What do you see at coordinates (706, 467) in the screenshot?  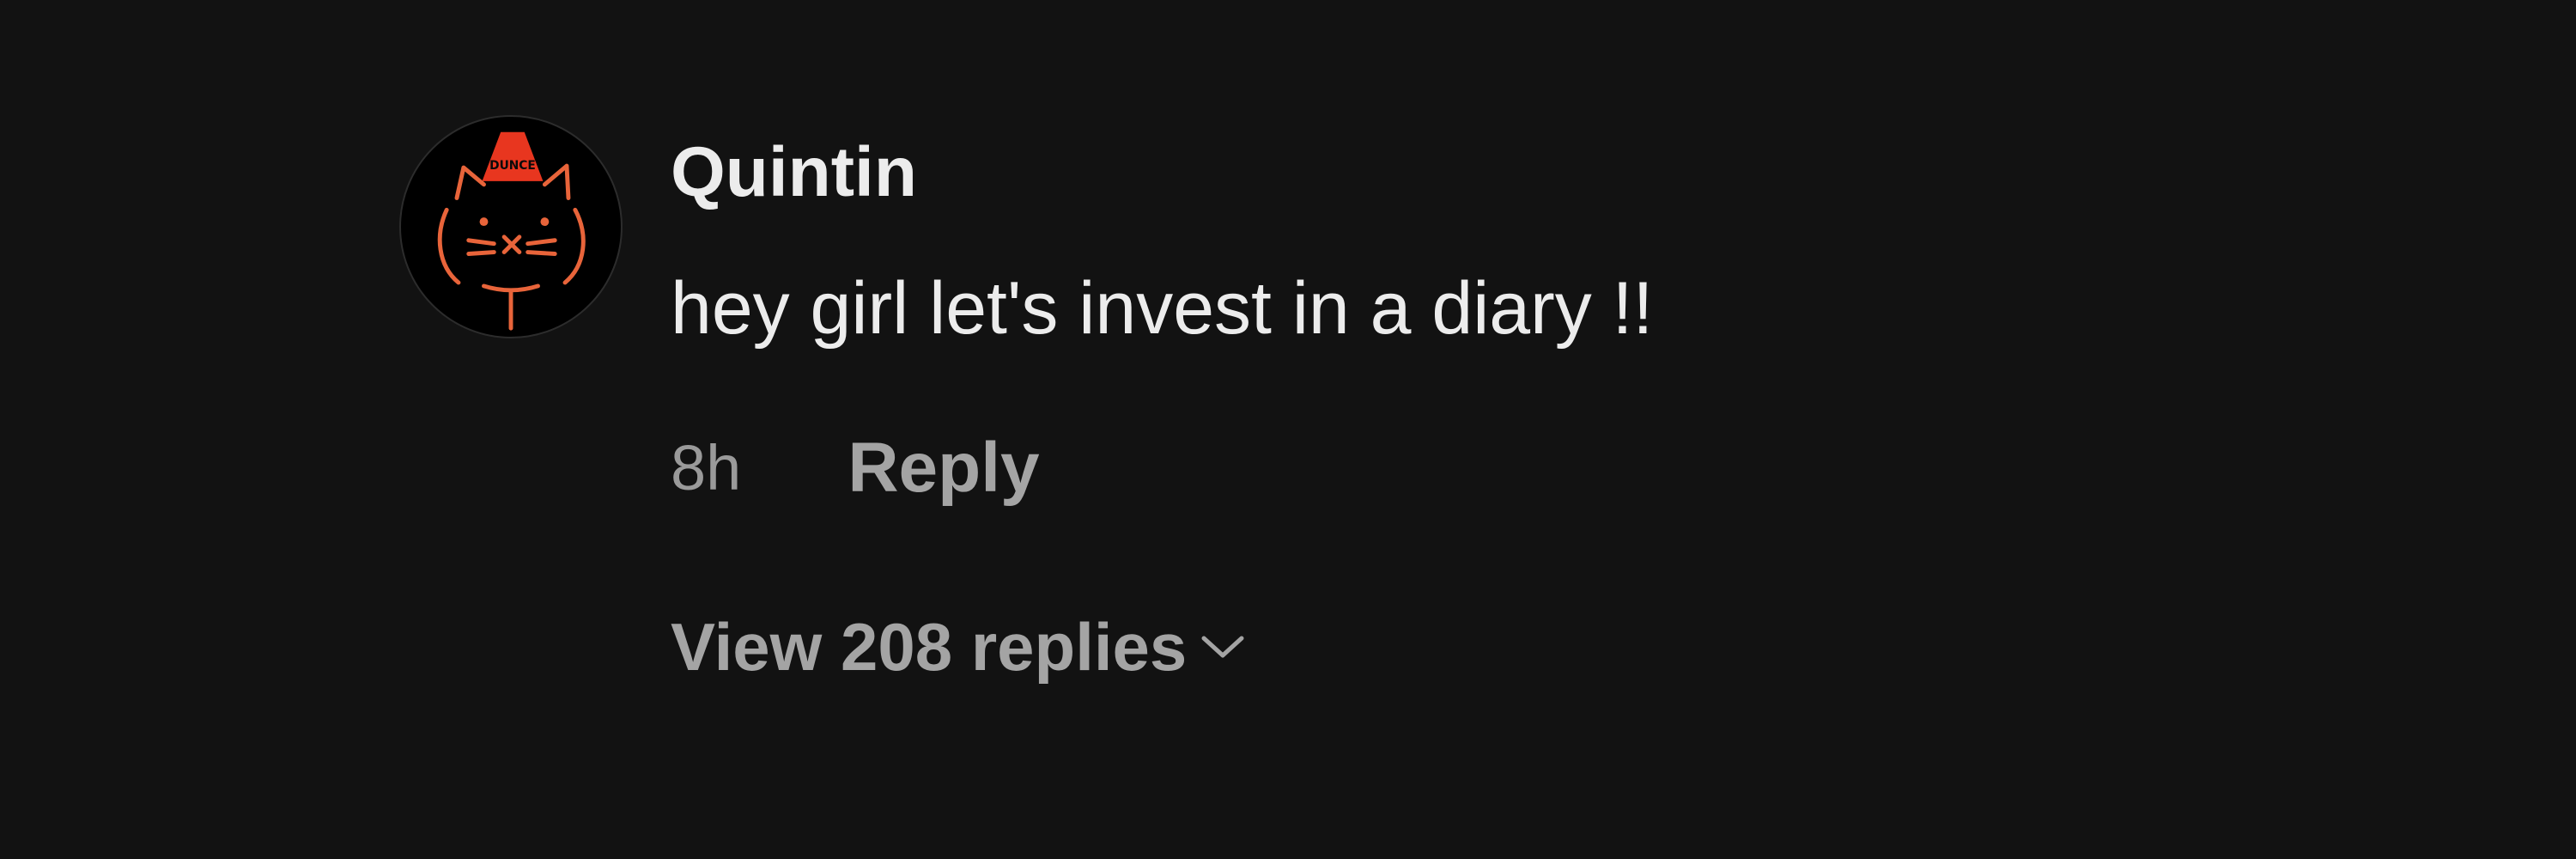 I see `comment-timestamp: 8h` at bounding box center [706, 467].